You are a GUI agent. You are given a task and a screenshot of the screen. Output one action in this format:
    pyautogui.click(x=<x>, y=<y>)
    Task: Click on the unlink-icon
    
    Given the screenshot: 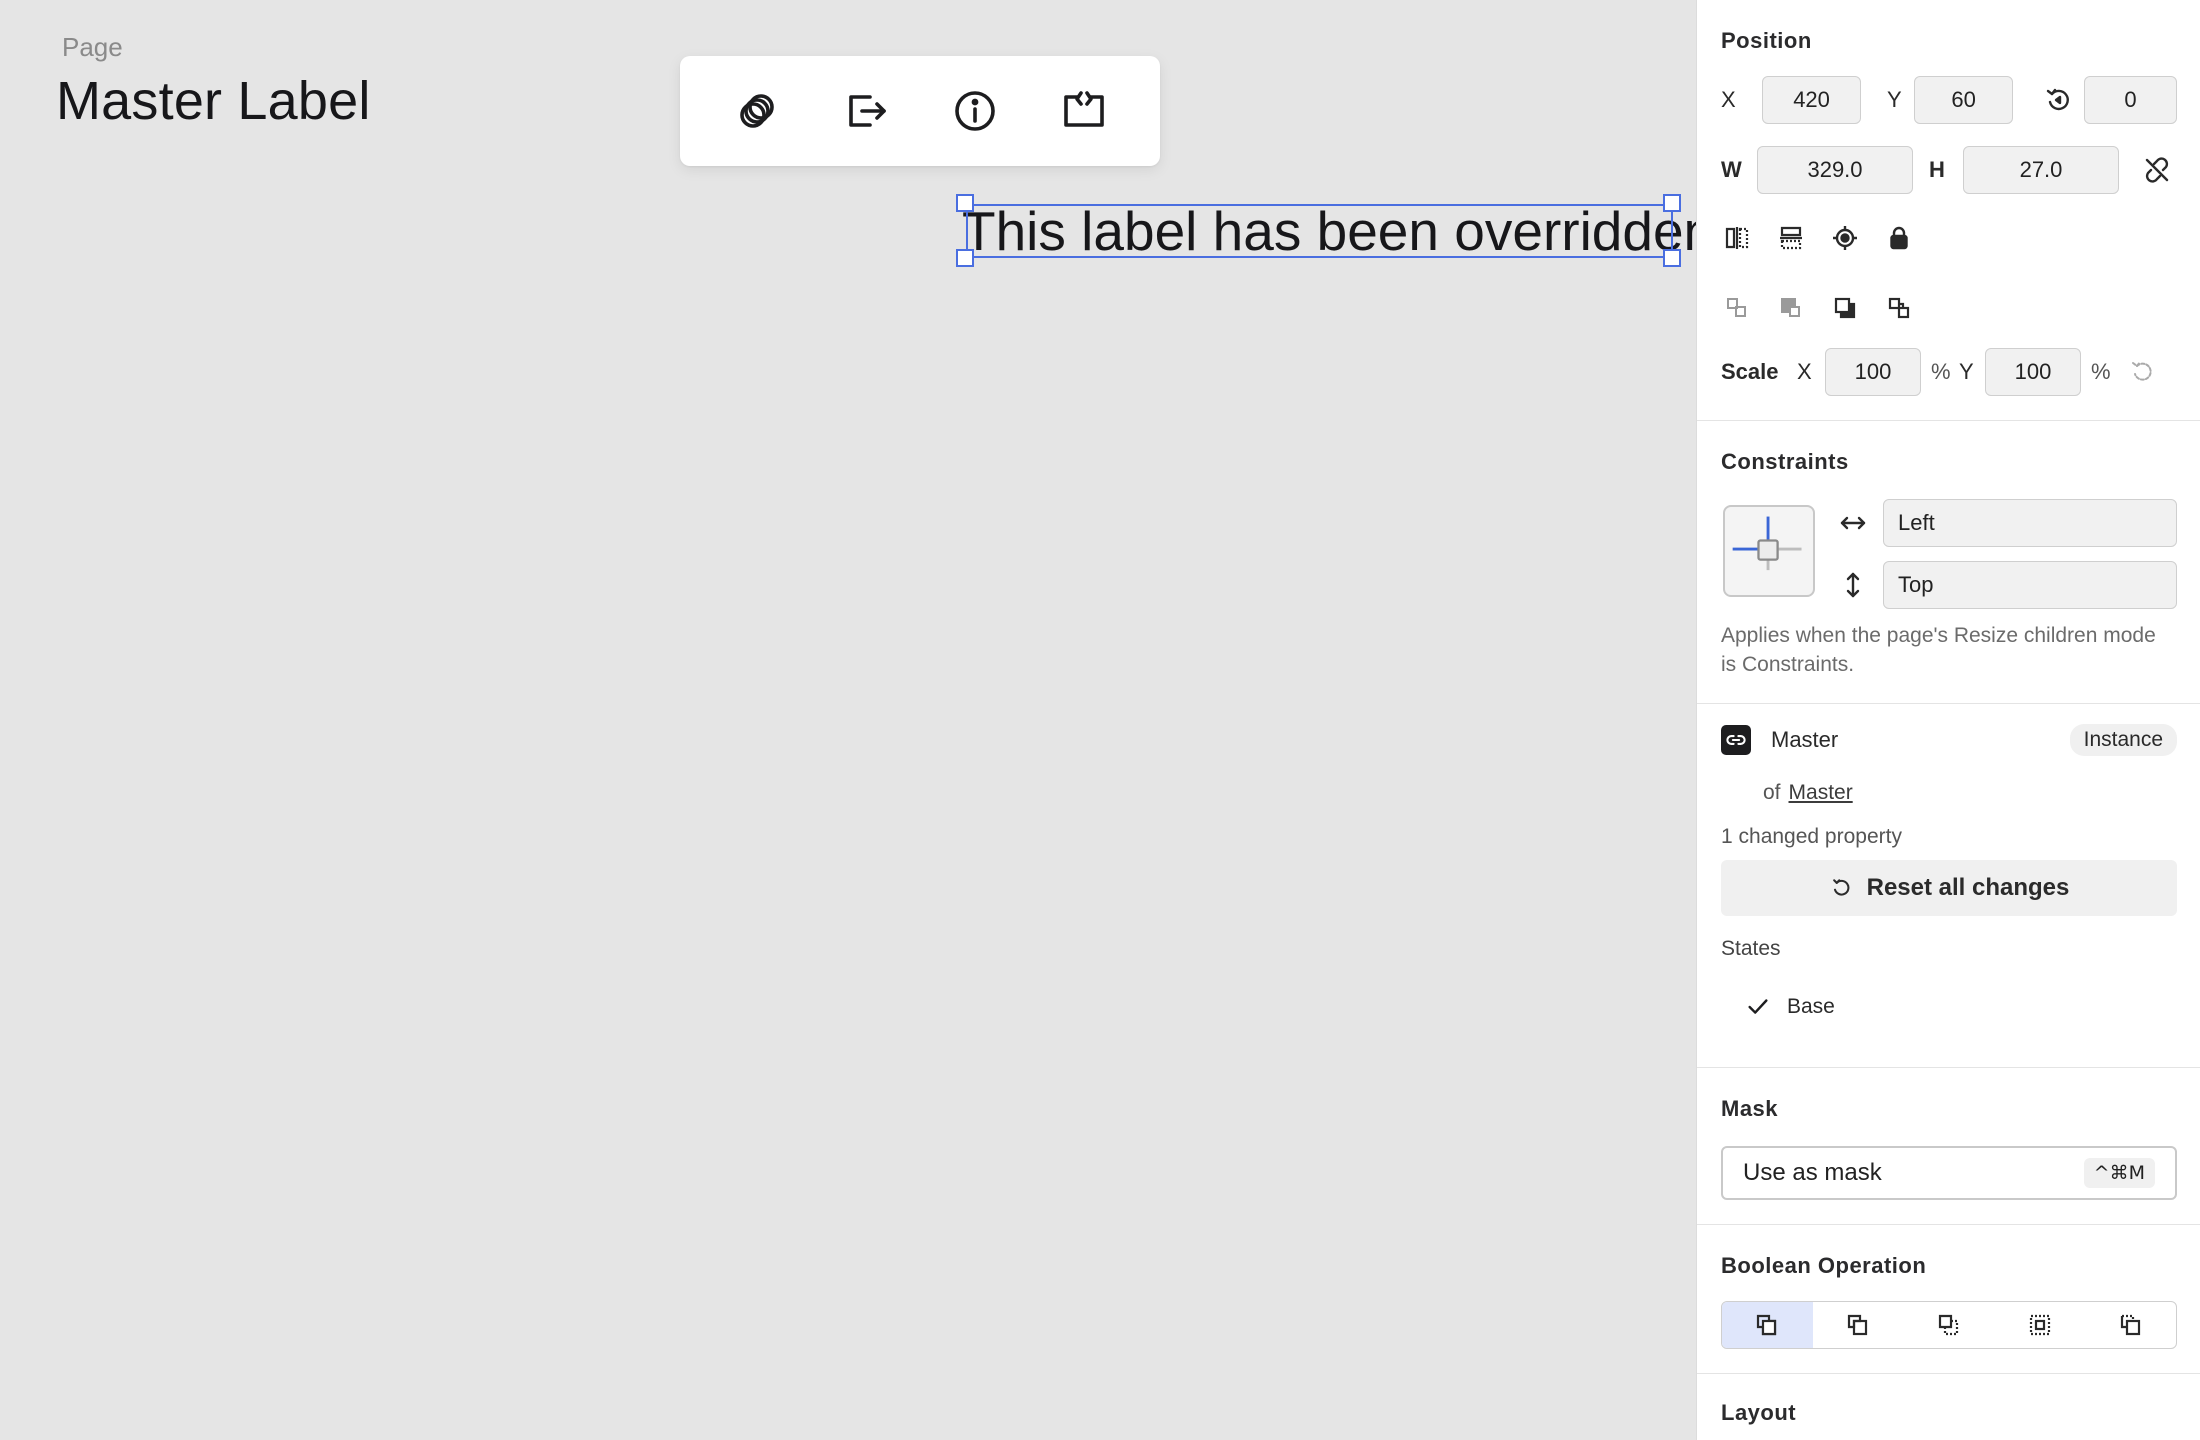 What is the action you would take?
    pyautogui.click(x=2157, y=170)
    